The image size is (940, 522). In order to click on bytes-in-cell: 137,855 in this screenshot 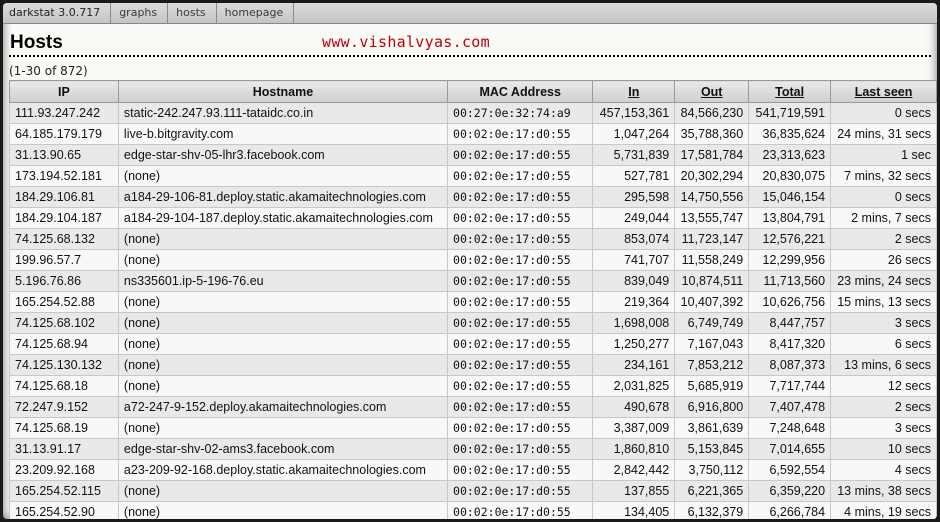, I will do `click(634, 491)`.